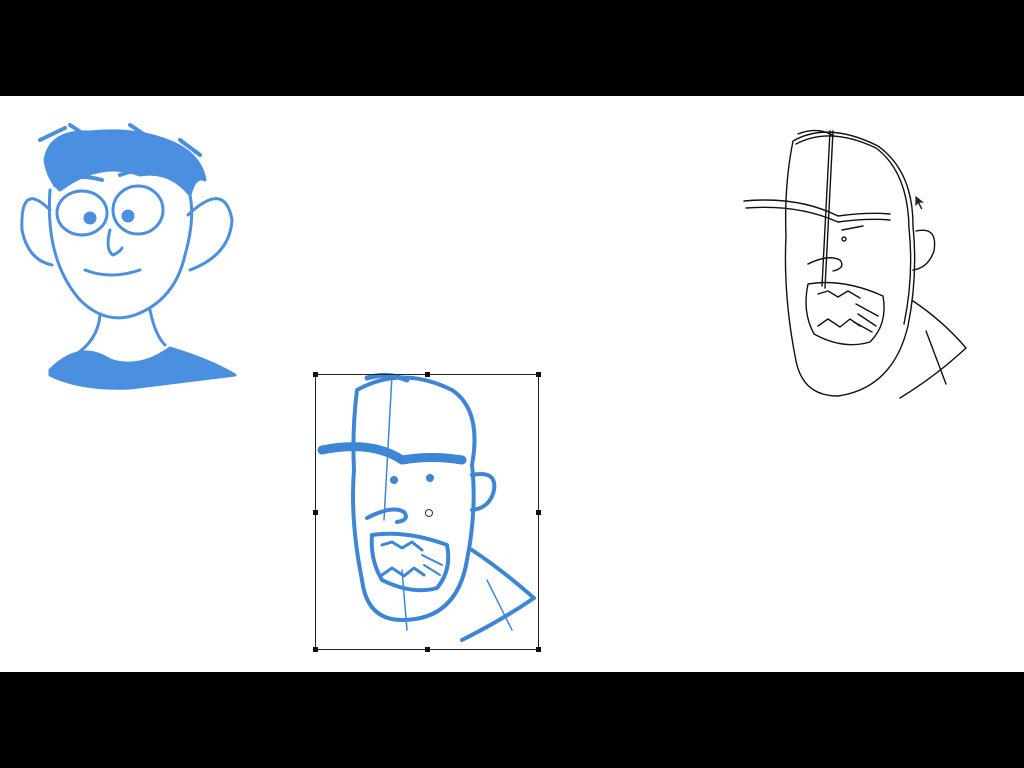 The height and width of the screenshot is (768, 1024). I want to click on handle-top-middle, so click(427, 374).